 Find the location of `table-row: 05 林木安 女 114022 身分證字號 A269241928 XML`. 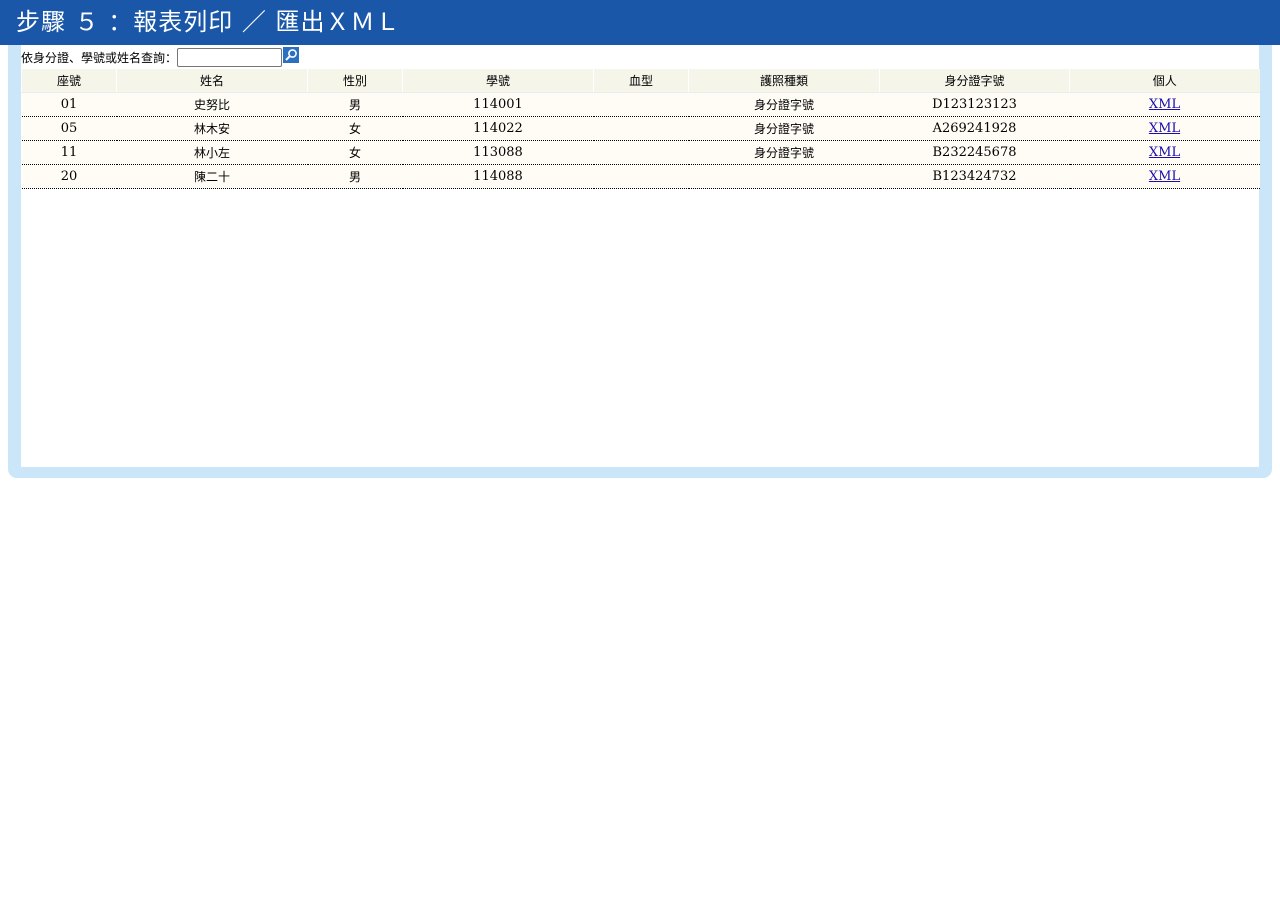

table-row: 05 林木安 女 114022 身分證字號 A269241928 XML is located at coordinates (640, 128).